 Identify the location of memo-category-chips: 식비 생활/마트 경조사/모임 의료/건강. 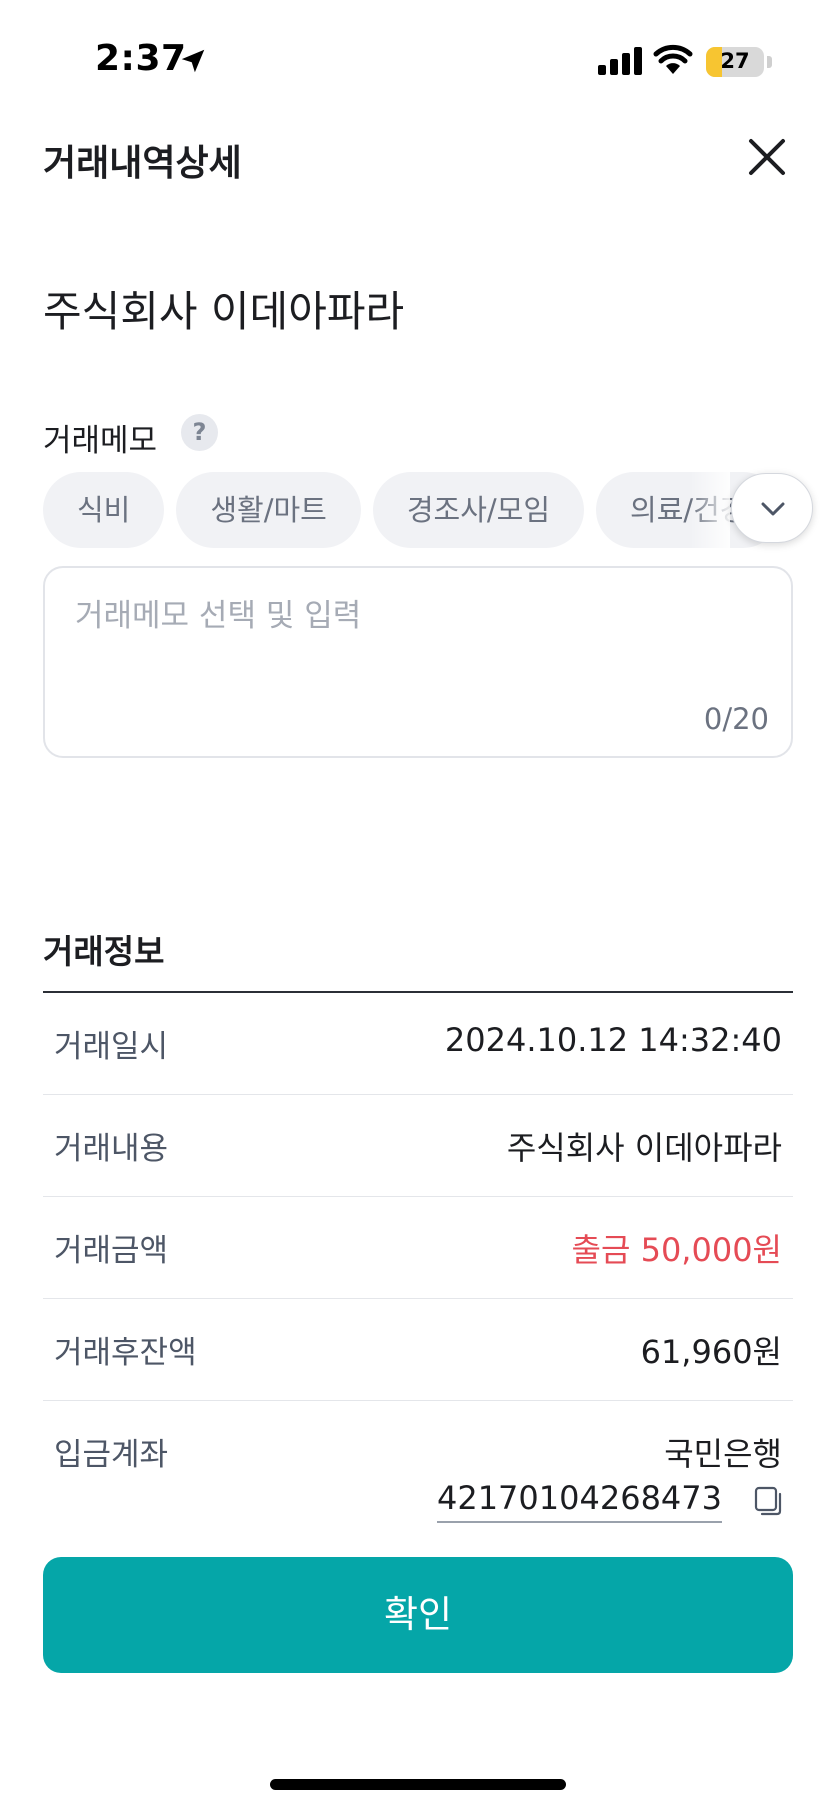
(418, 510).